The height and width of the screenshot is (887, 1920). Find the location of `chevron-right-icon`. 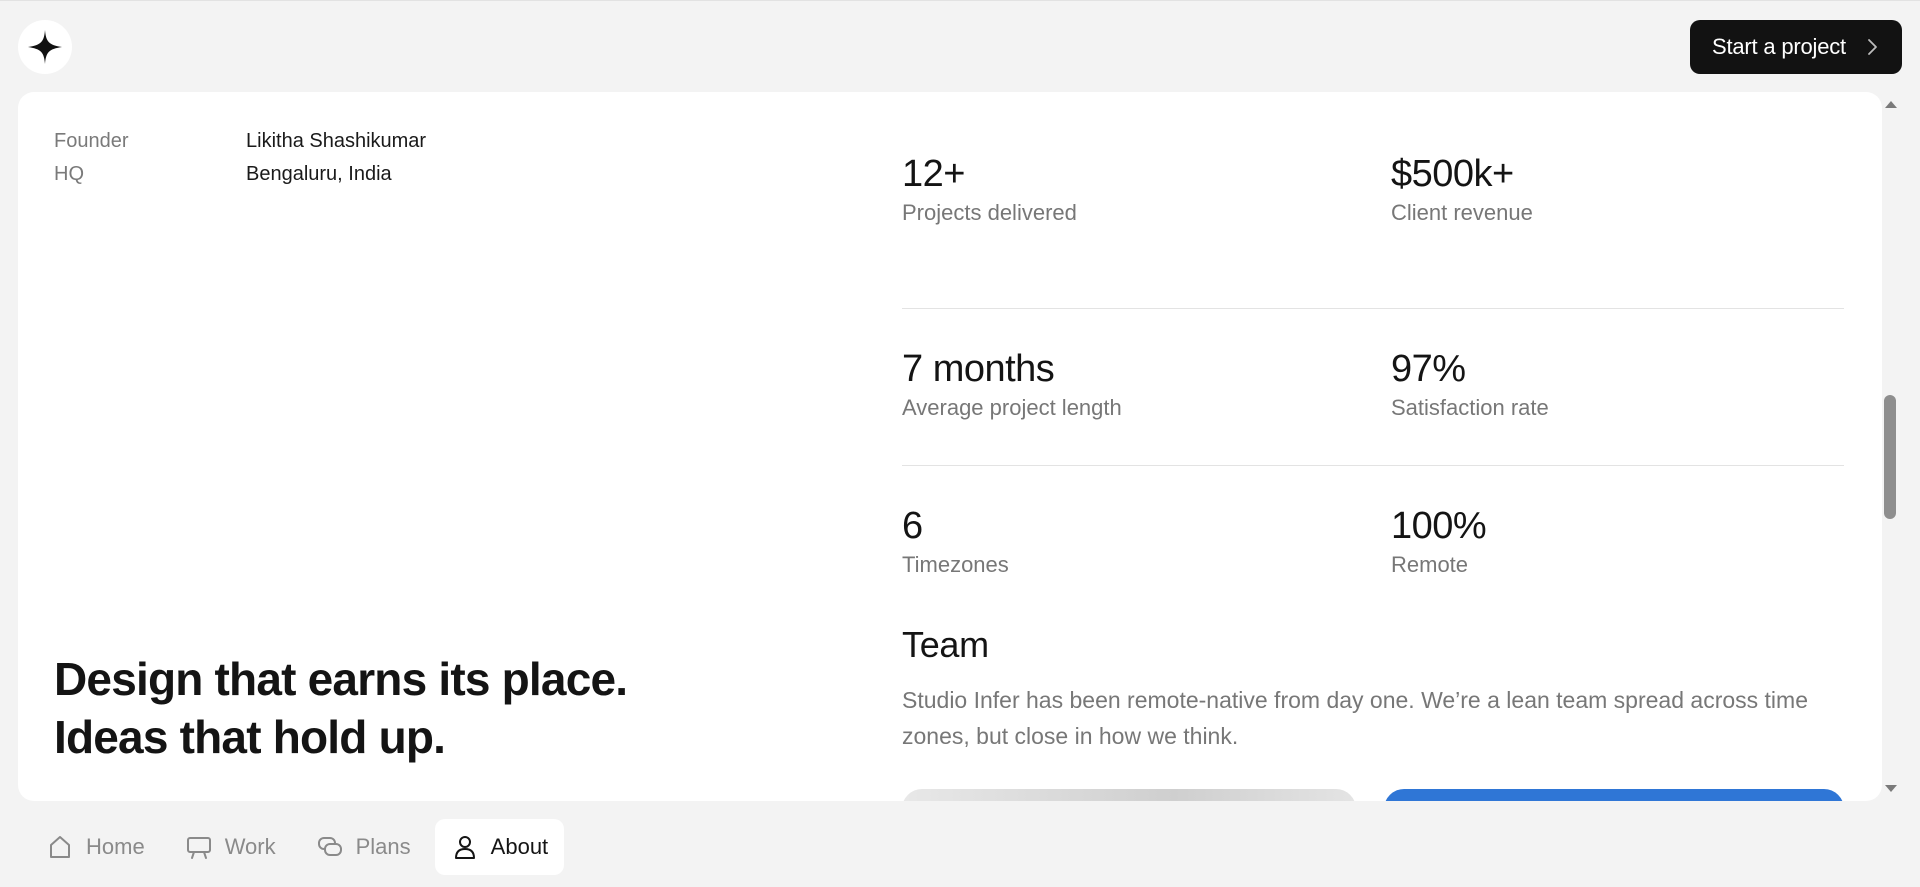

chevron-right-icon is located at coordinates (1872, 47).